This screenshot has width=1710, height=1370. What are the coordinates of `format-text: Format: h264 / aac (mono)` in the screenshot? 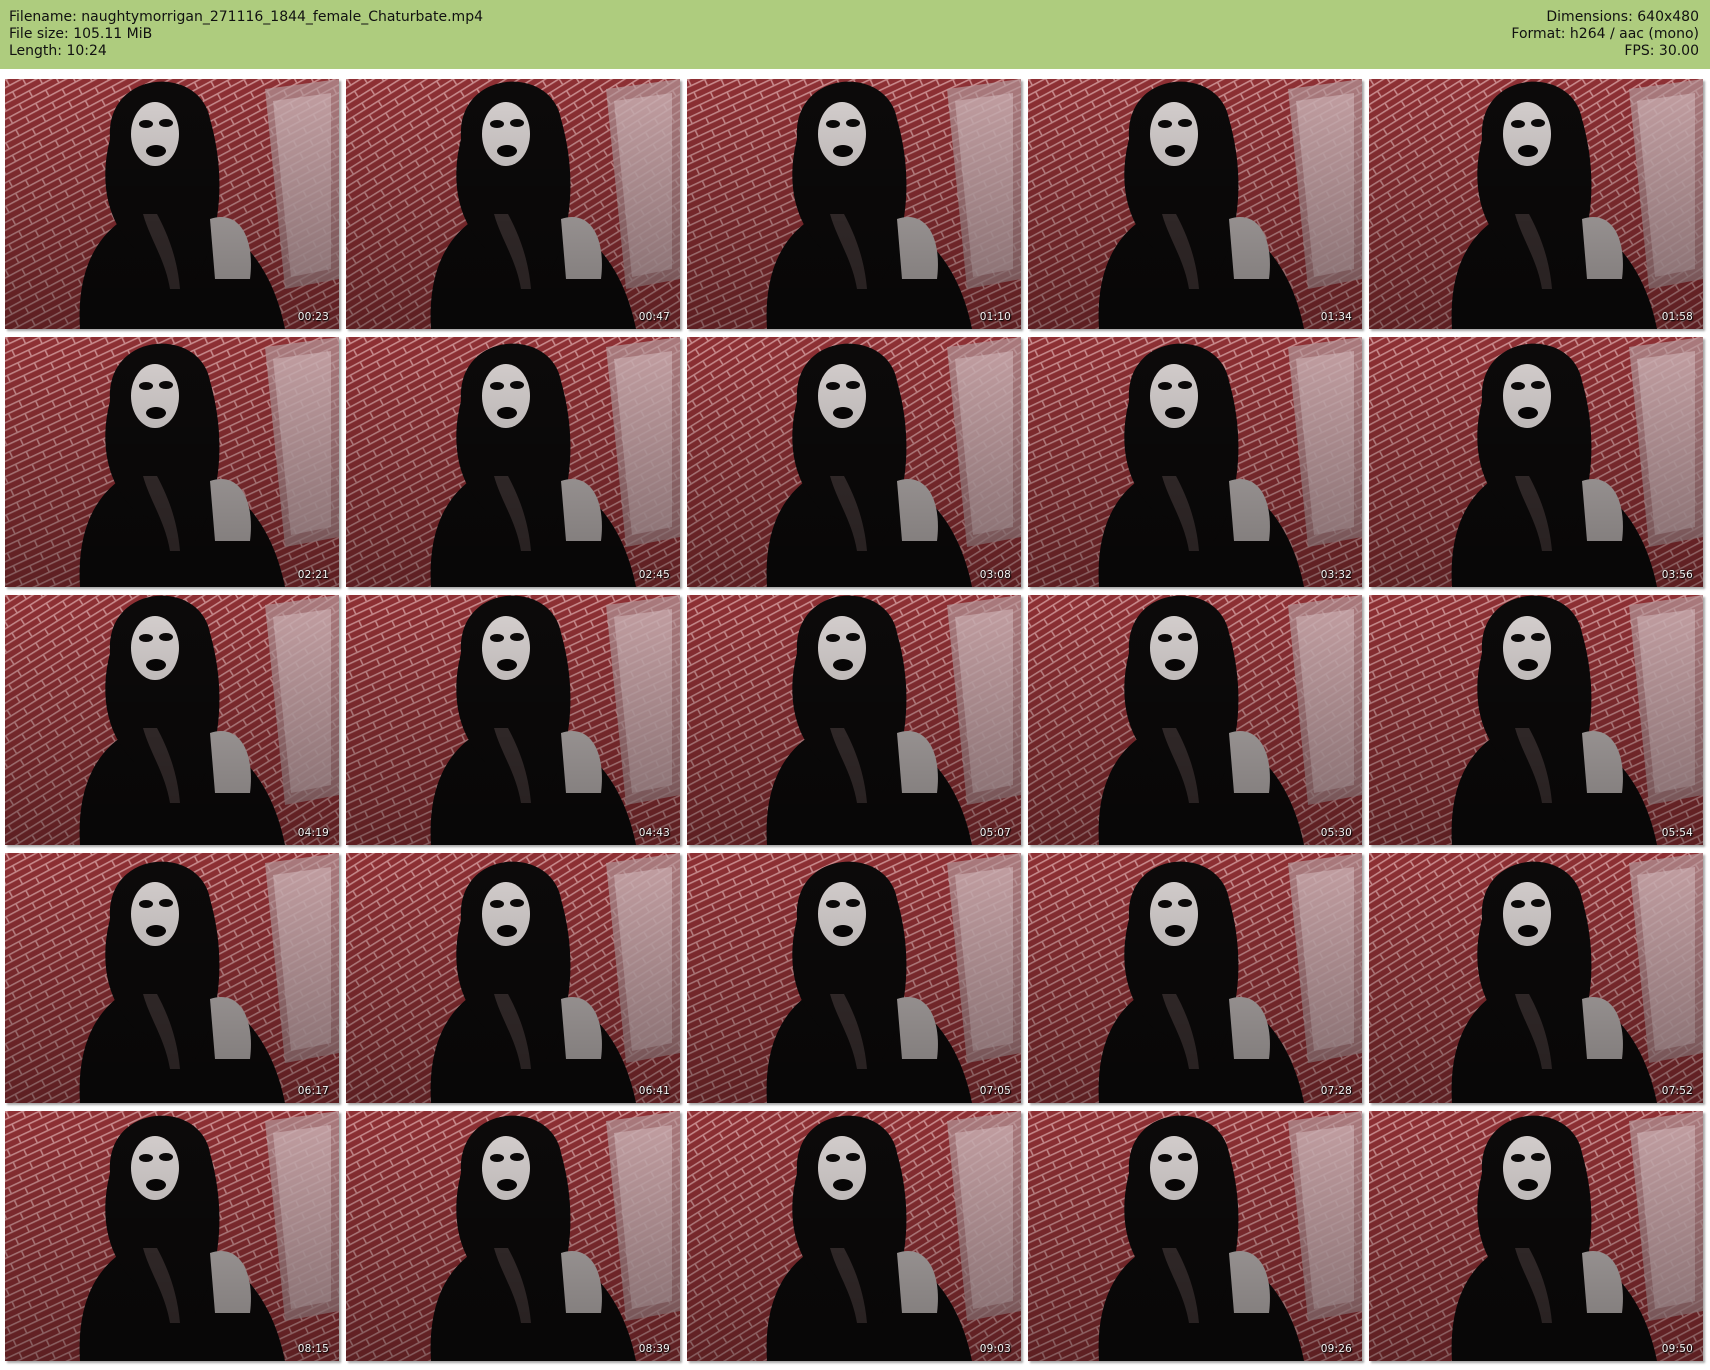 It's located at (1605, 34).